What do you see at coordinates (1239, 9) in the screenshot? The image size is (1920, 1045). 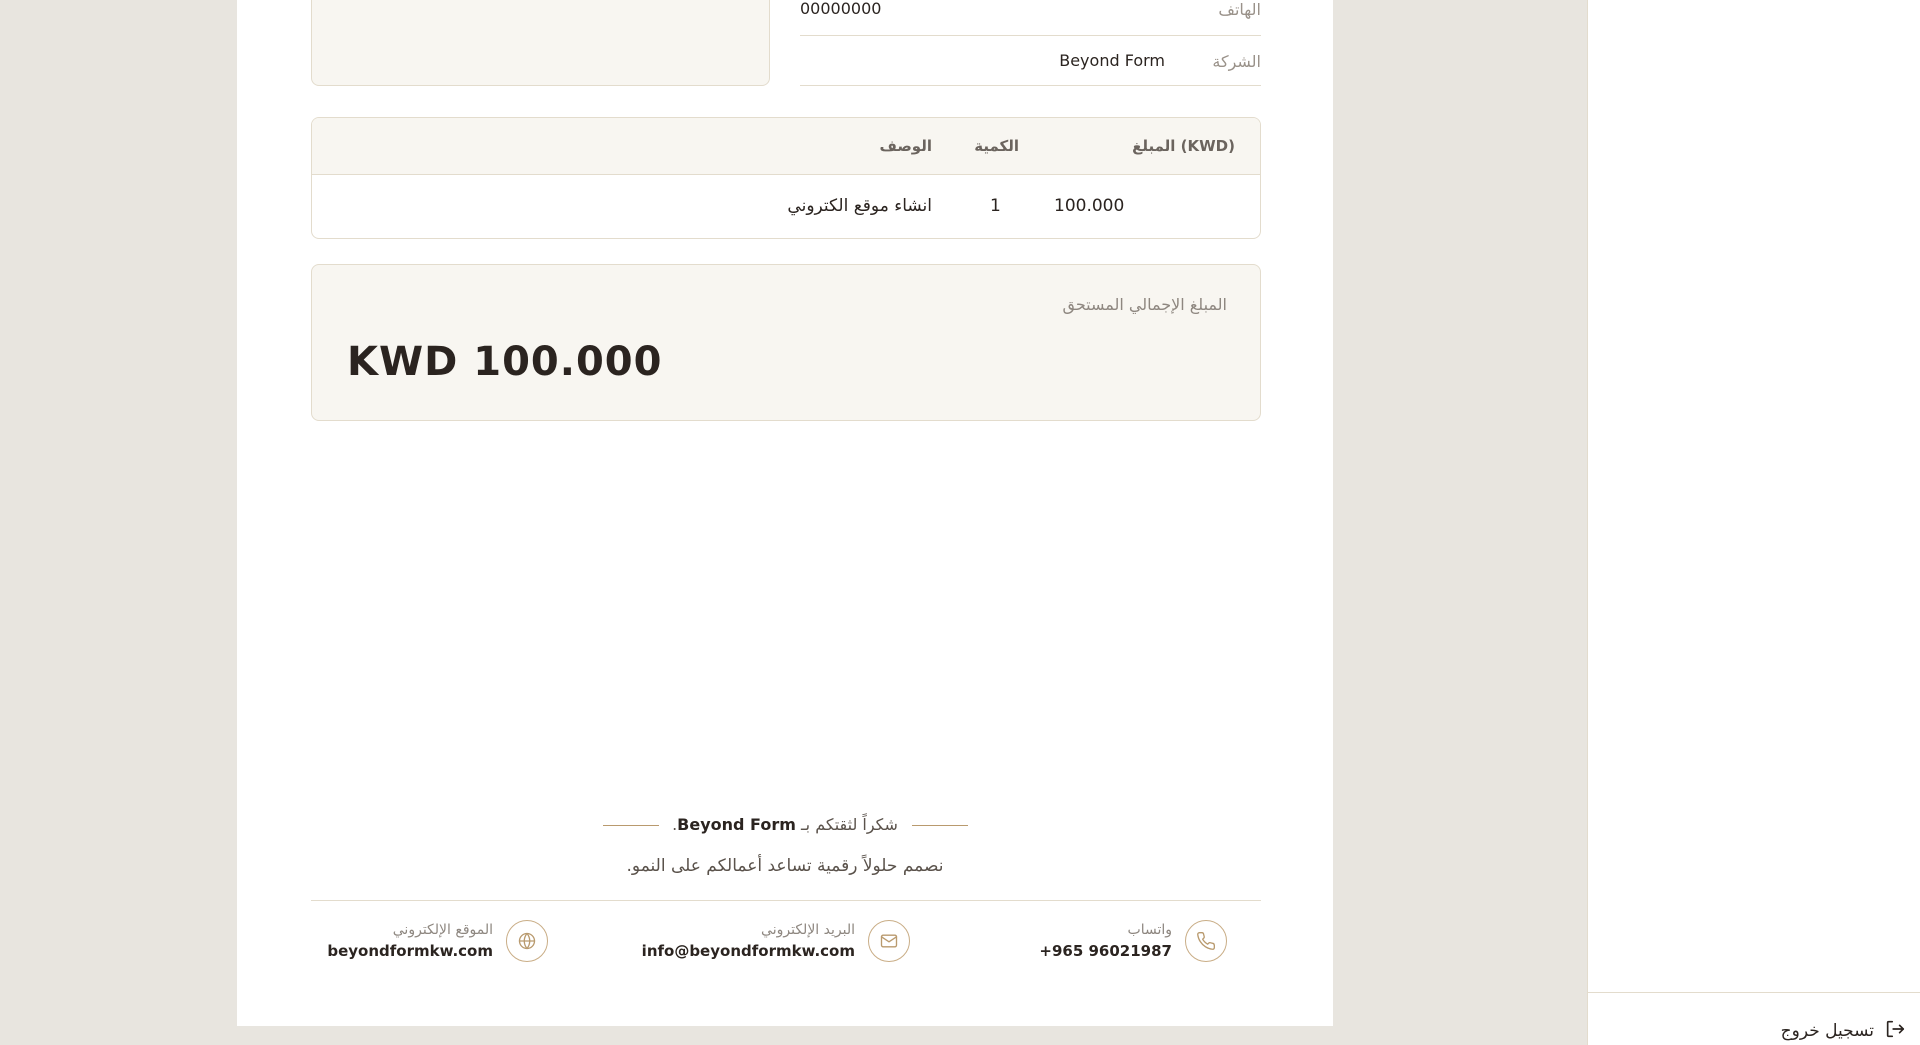 I see `phone-label: الهاتف` at bounding box center [1239, 9].